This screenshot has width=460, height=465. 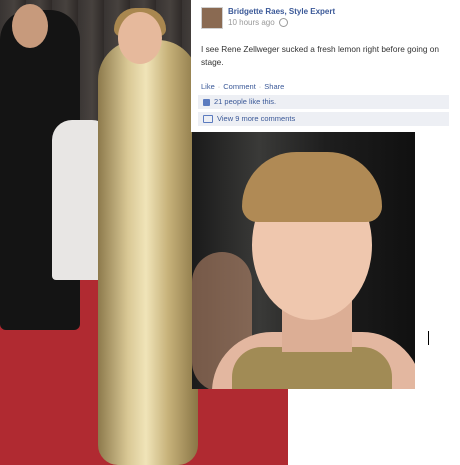 I want to click on share-link: Share, so click(x=274, y=86).